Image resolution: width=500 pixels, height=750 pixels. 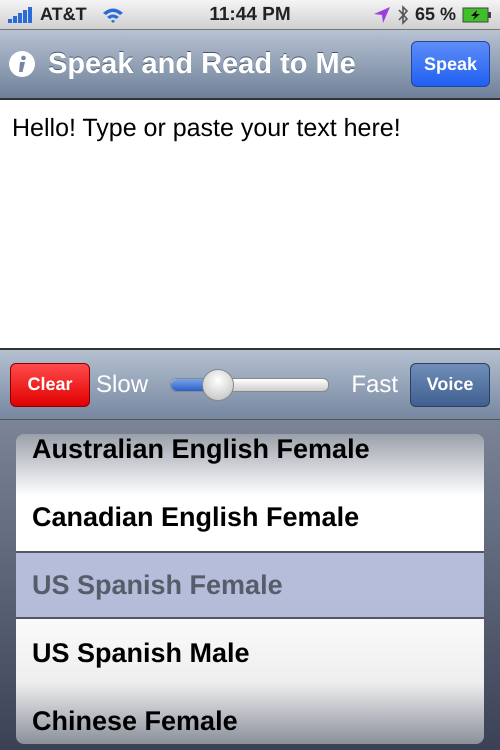 I want to click on app-title: Speak and Read to Me, so click(x=202, y=64).